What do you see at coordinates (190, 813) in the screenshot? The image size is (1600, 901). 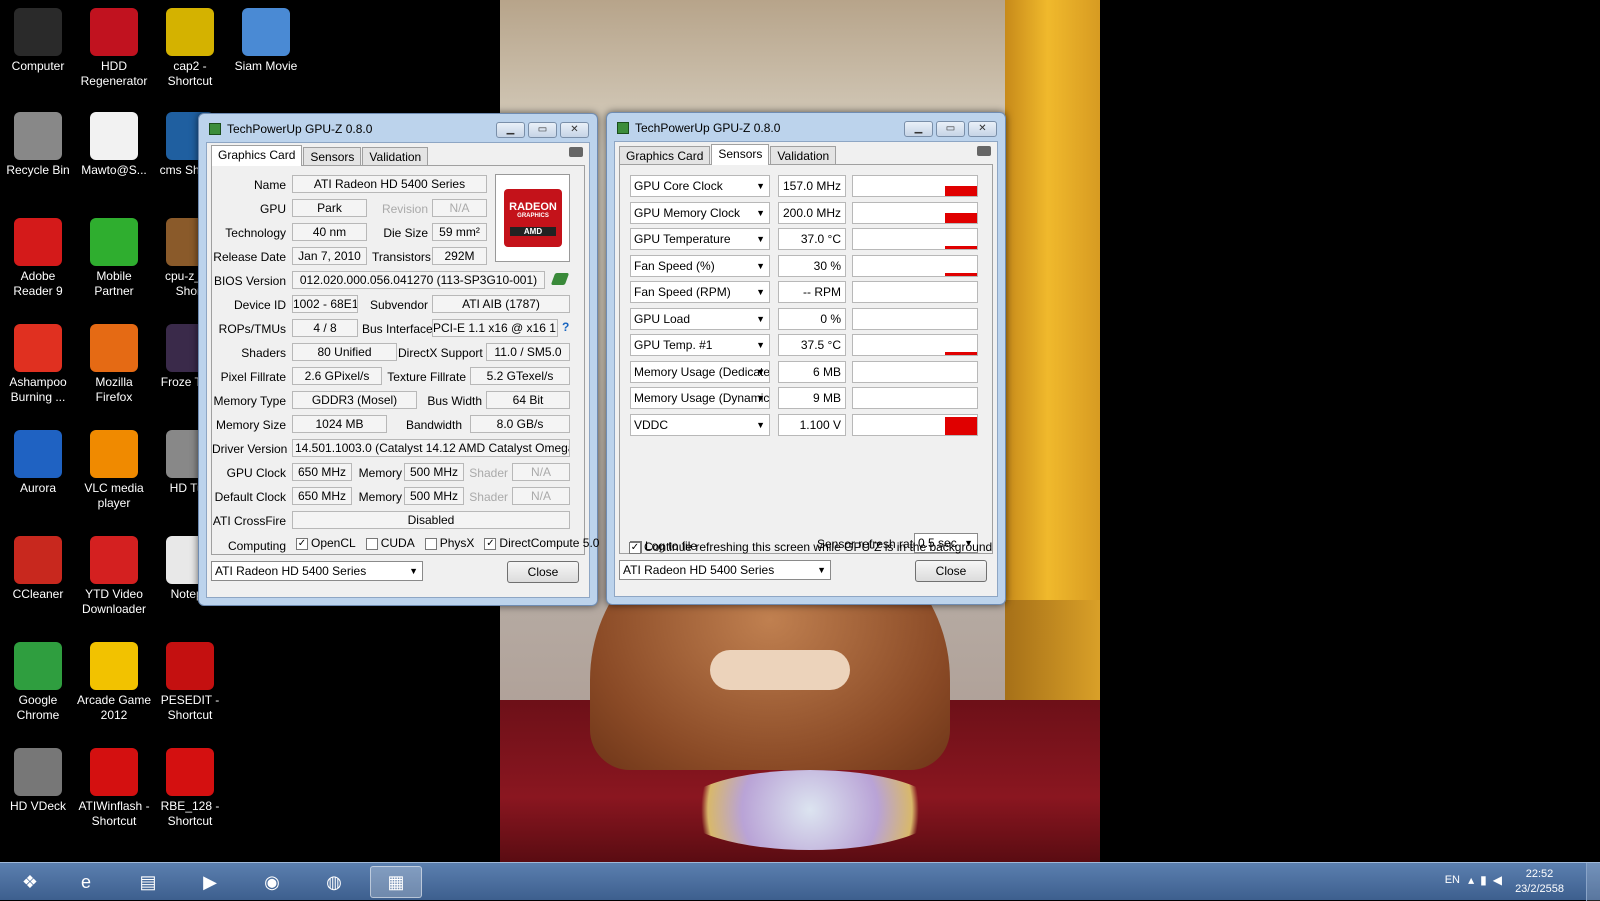 I see `desktop-icon-label: RBE_128 - Shortcut` at bounding box center [190, 813].